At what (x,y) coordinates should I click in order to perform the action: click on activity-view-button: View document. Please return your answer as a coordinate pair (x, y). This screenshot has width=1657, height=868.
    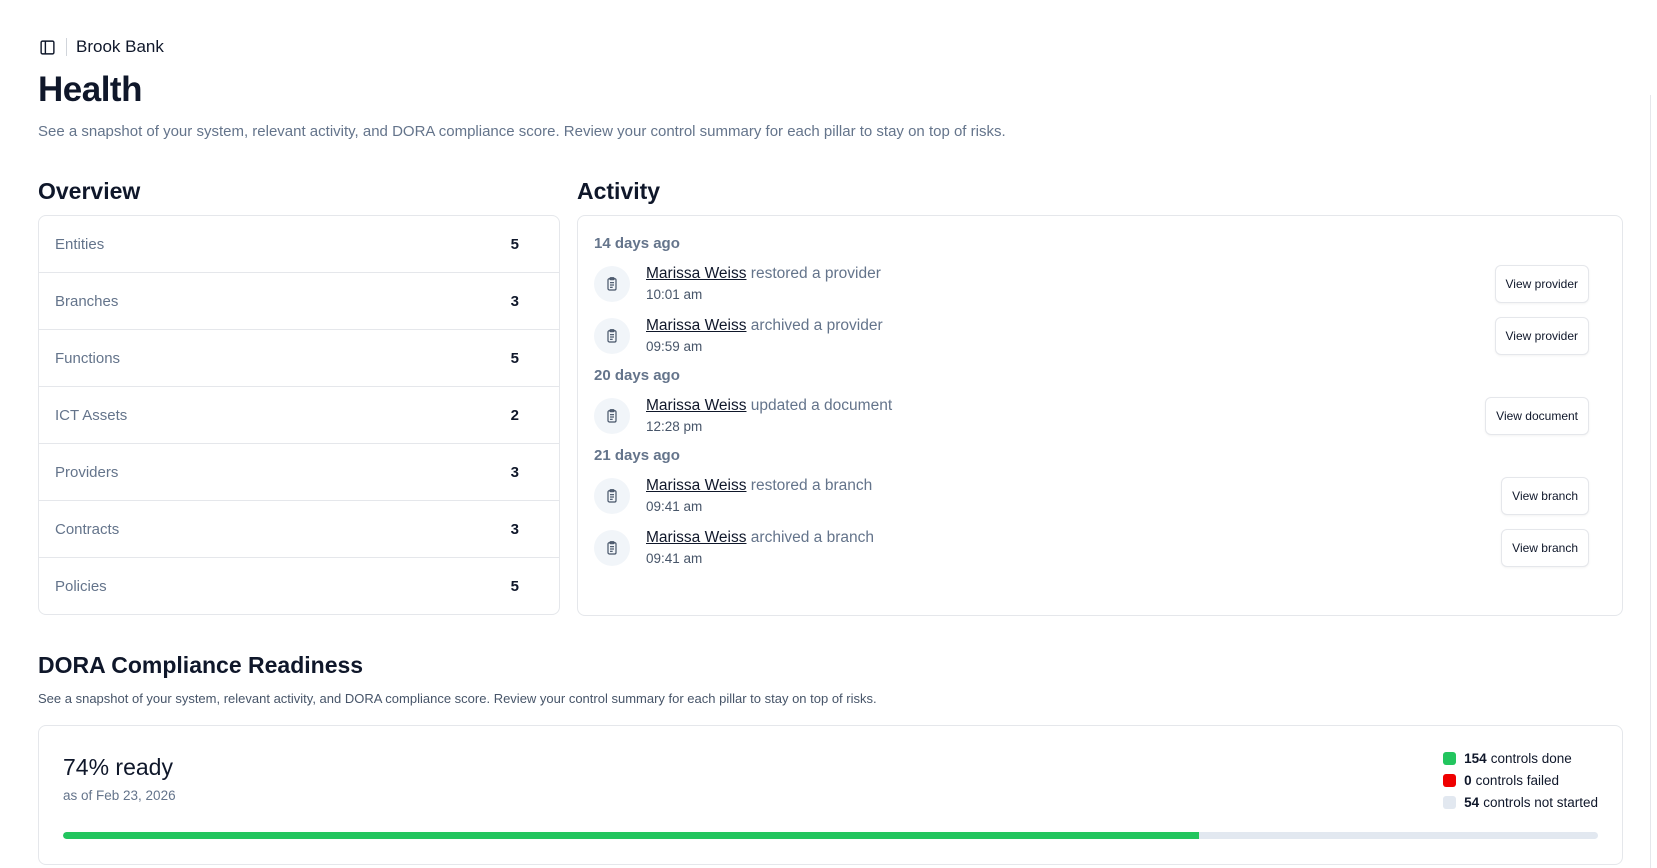
    Looking at the image, I should click on (1537, 416).